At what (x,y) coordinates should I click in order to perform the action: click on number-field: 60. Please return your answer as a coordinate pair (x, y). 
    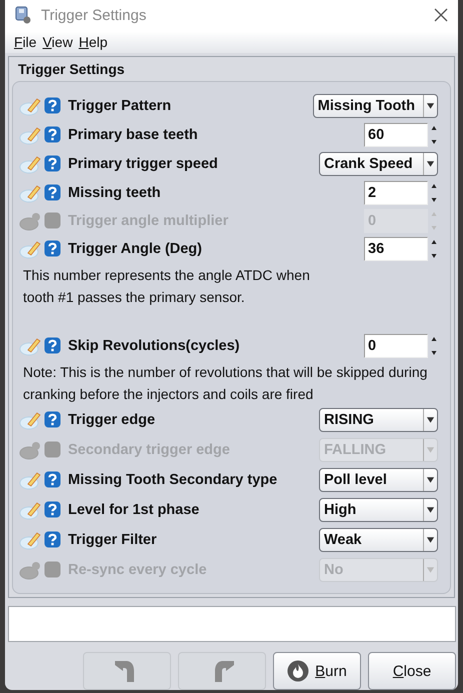
    Looking at the image, I should click on (396, 134).